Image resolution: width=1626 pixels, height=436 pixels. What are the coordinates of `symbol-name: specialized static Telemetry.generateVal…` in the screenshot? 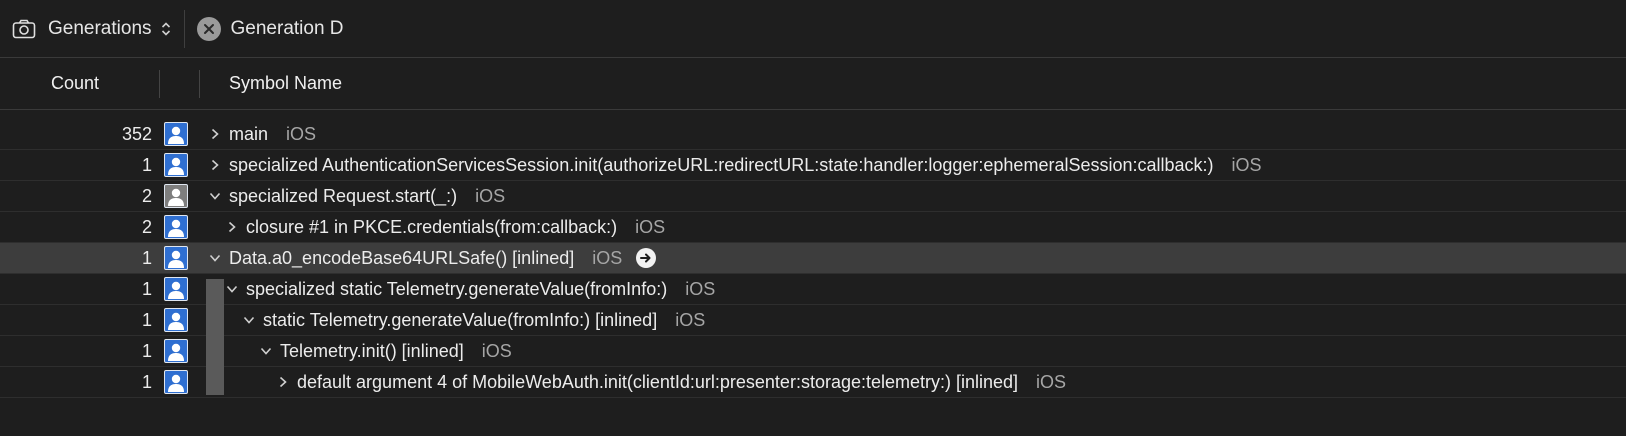 It's located at (457, 288).